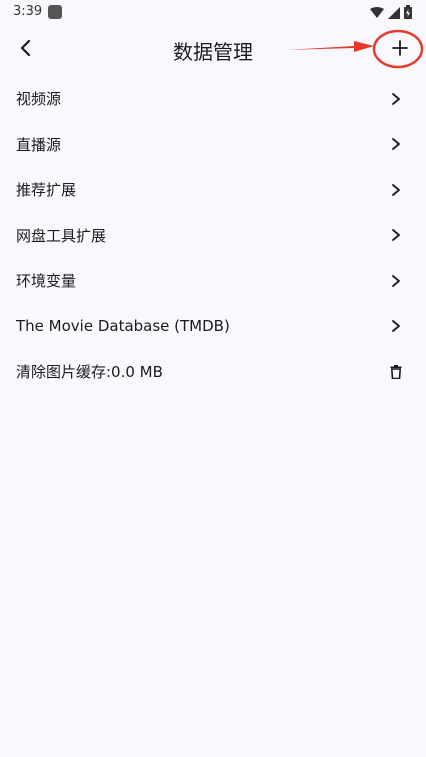  What do you see at coordinates (213, 99) in the screenshot?
I see `list-item-video-source: 视频源` at bounding box center [213, 99].